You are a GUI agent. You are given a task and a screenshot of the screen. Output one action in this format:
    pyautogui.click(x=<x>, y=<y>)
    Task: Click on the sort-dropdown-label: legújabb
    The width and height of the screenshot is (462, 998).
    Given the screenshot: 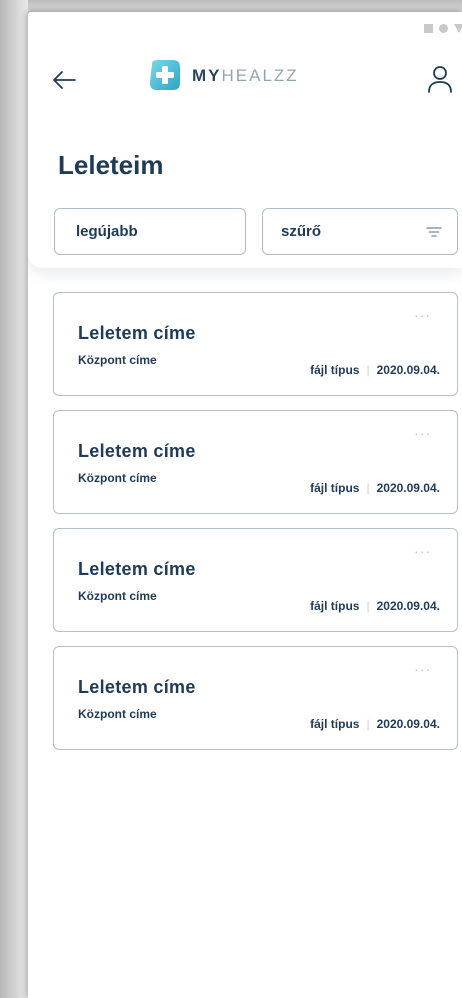 What is the action you would take?
    pyautogui.click(x=107, y=231)
    